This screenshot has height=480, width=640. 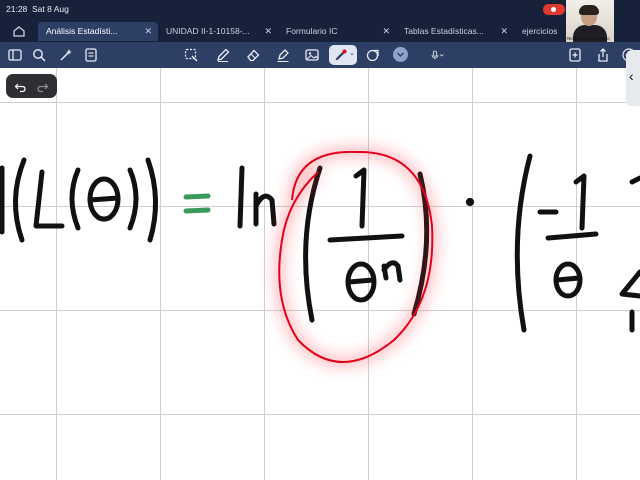 What do you see at coordinates (31, 86) in the screenshot?
I see `undo-redo-controls` at bounding box center [31, 86].